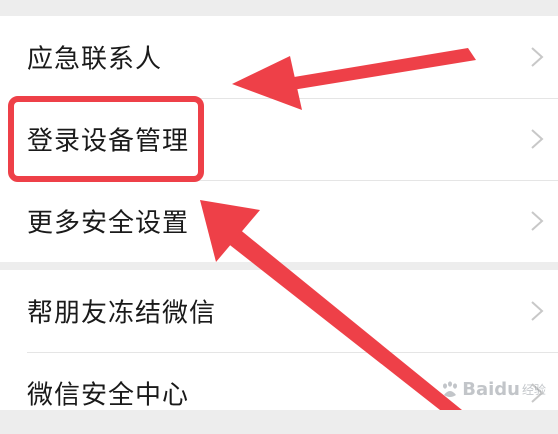  I want to click on baidu-watermark: Baidu 经验, so click(493, 389).